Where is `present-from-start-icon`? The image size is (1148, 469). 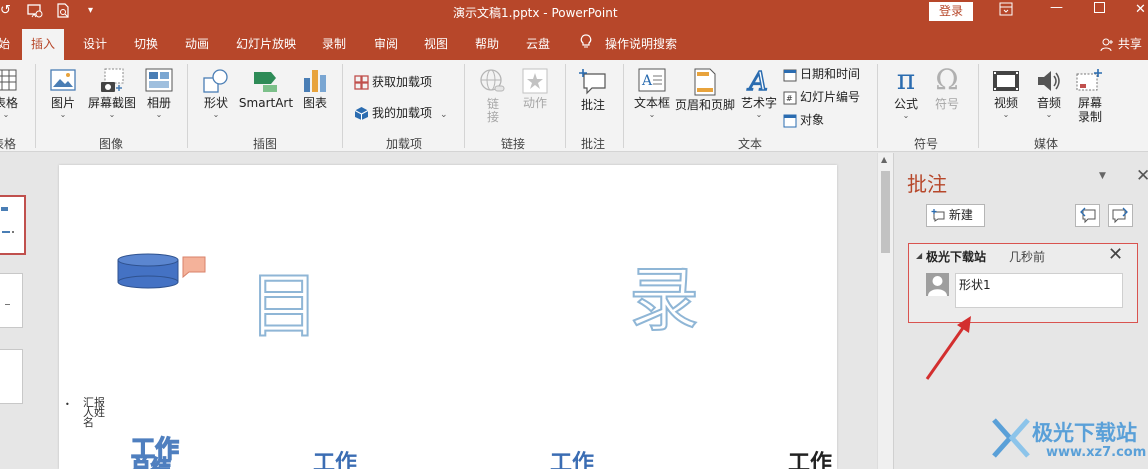
present-from-start-icon is located at coordinates (35, 13).